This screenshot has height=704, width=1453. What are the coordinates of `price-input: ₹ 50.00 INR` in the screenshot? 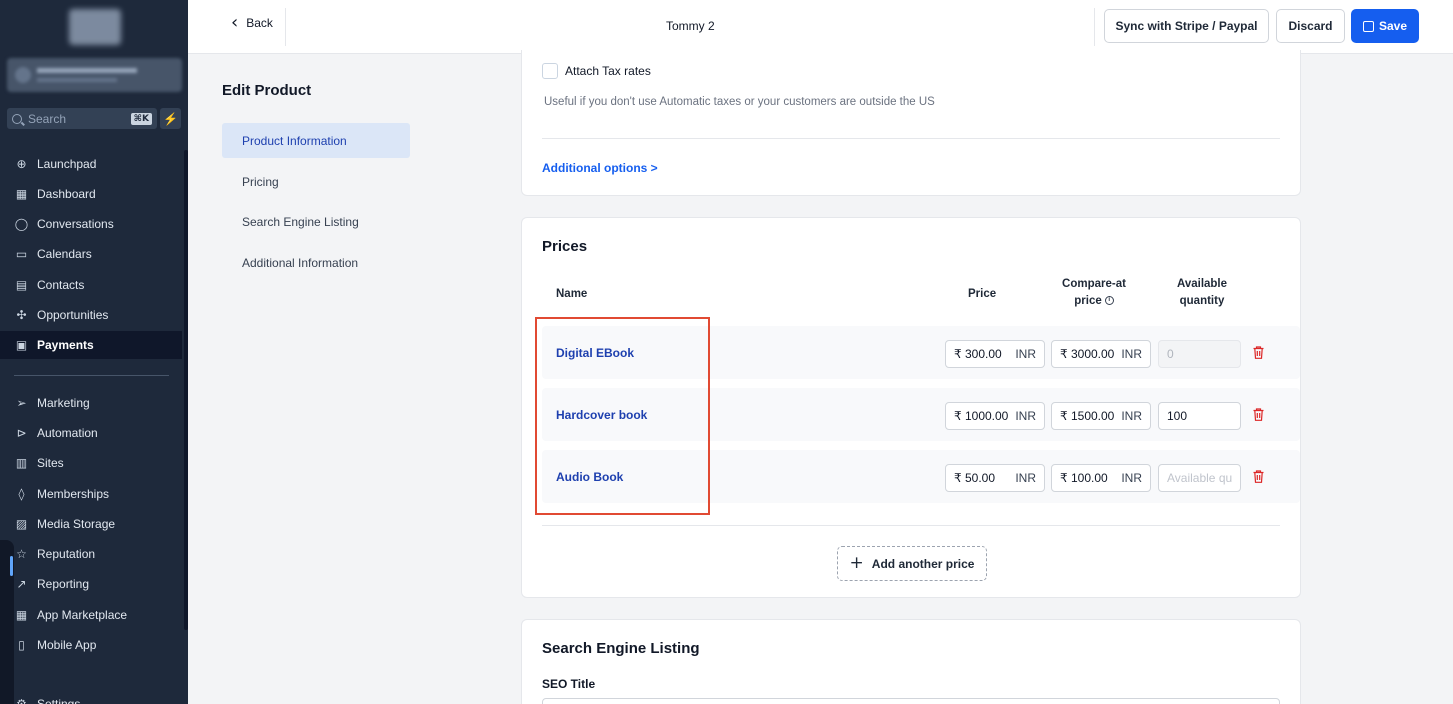 It's located at (995, 478).